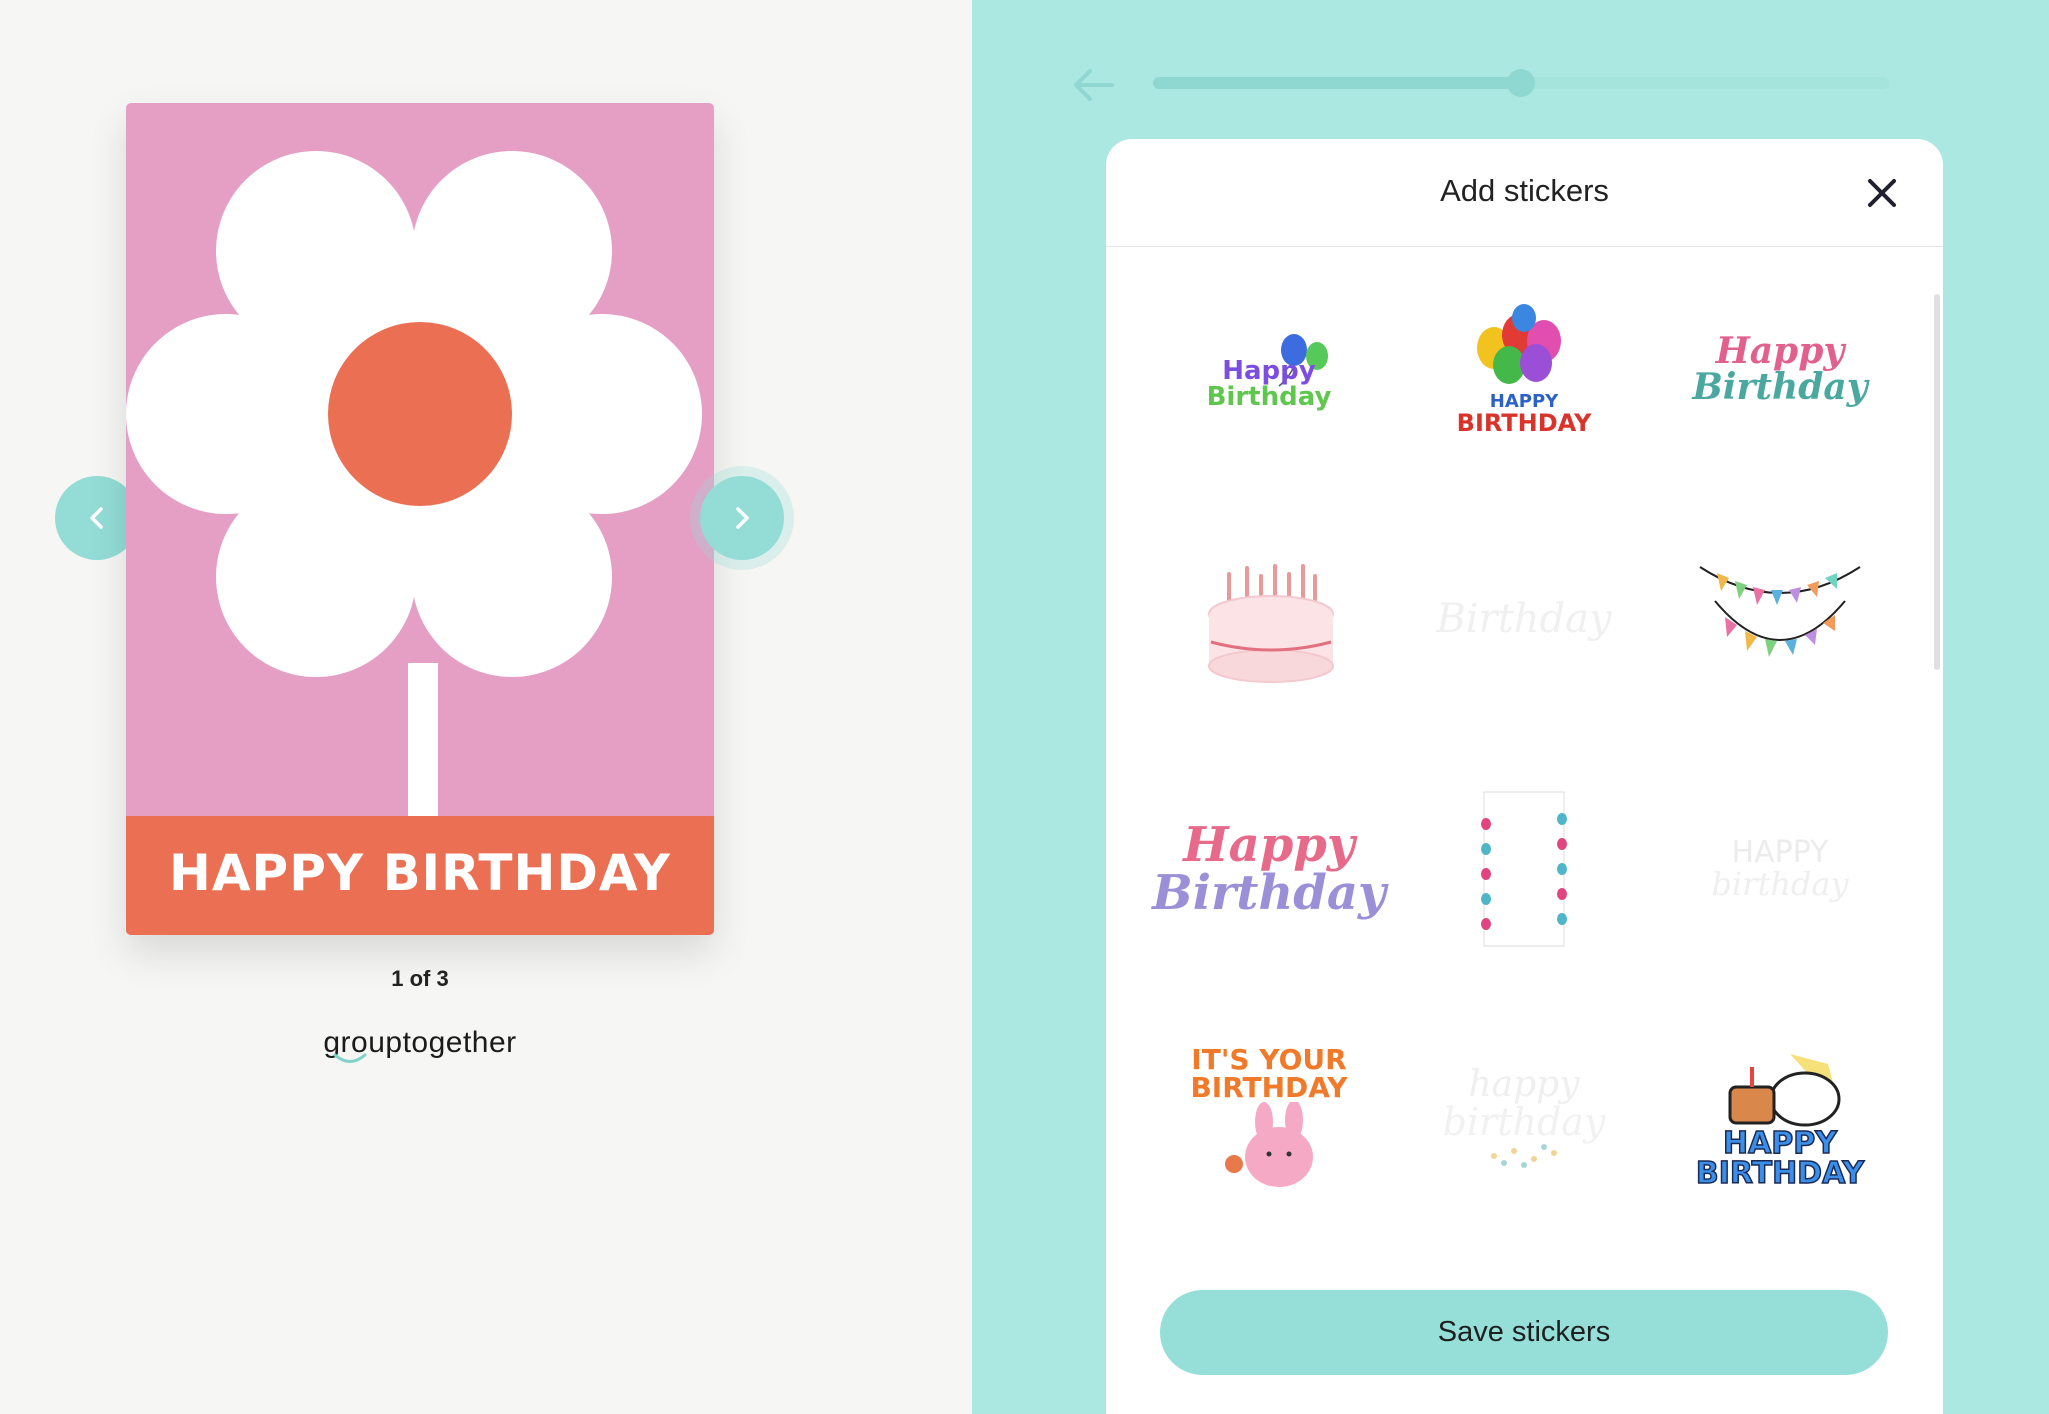 This screenshot has width=2049, height=1414. I want to click on sticker-happy-birthday-bunting, so click(1780, 619).